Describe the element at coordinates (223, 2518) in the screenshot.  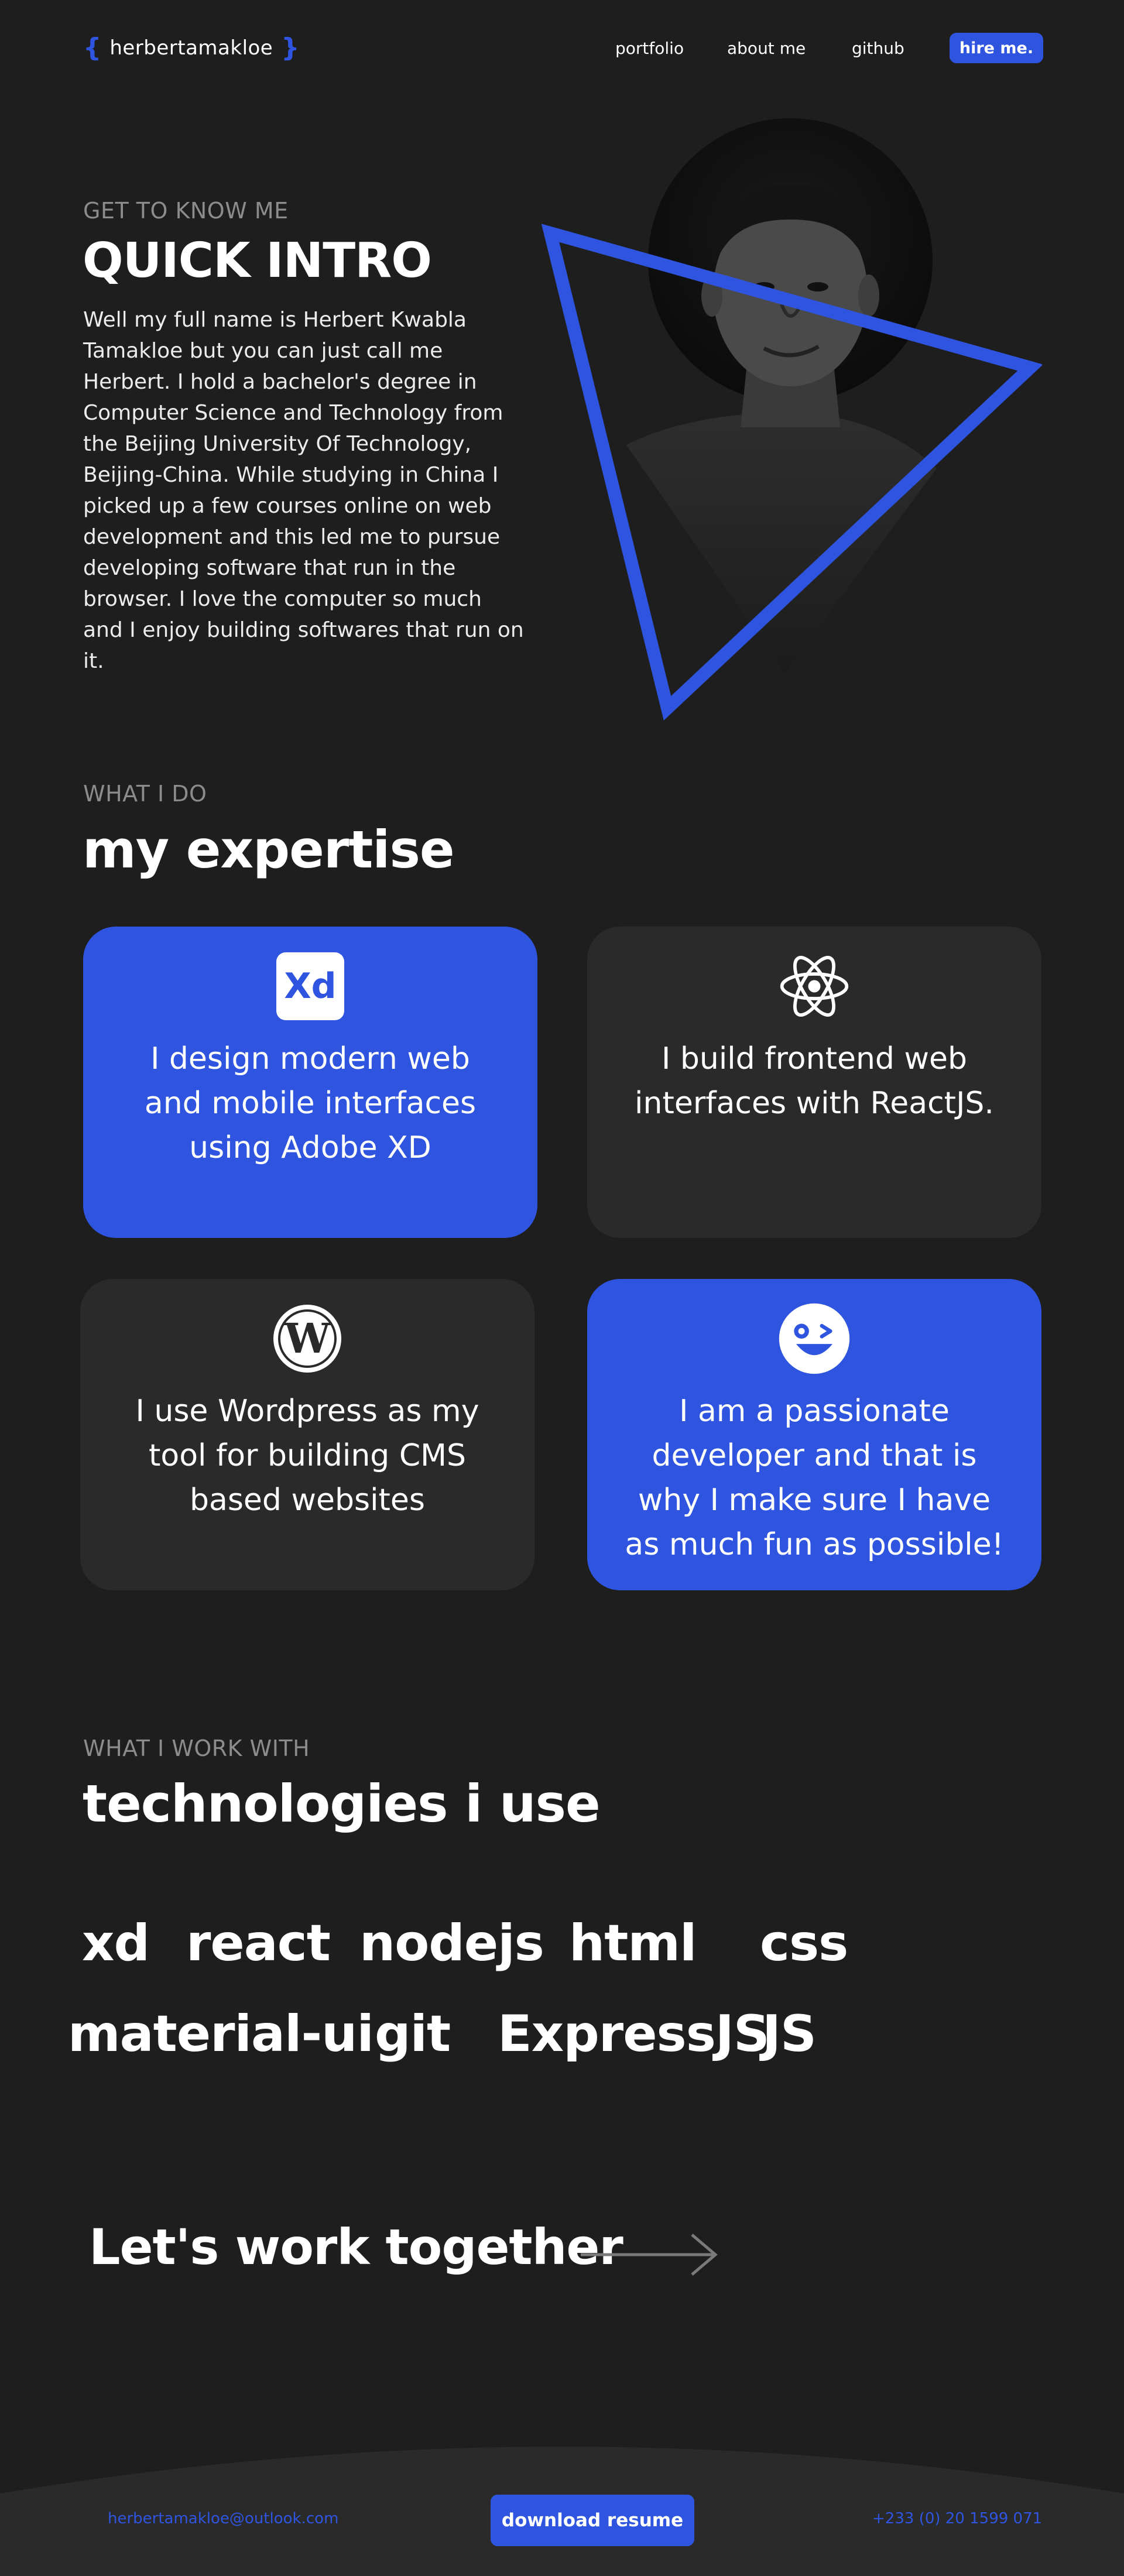
I see `footer-email-link: herbertamakloe@outlook.com` at that location.